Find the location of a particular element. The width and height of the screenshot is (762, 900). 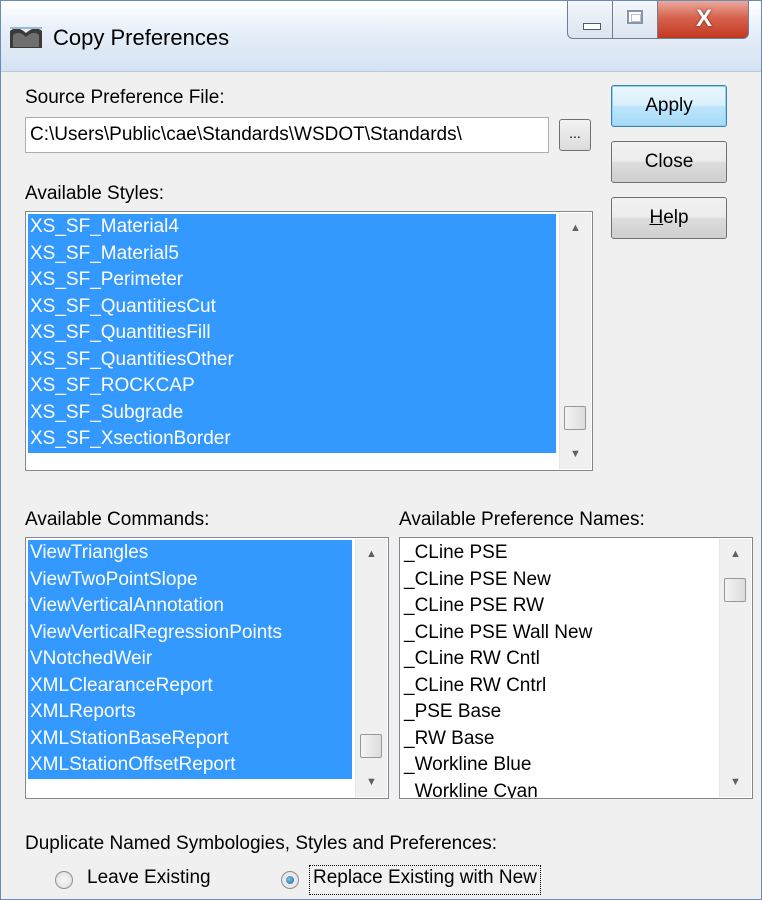

minimize-icon is located at coordinates (592, 26).